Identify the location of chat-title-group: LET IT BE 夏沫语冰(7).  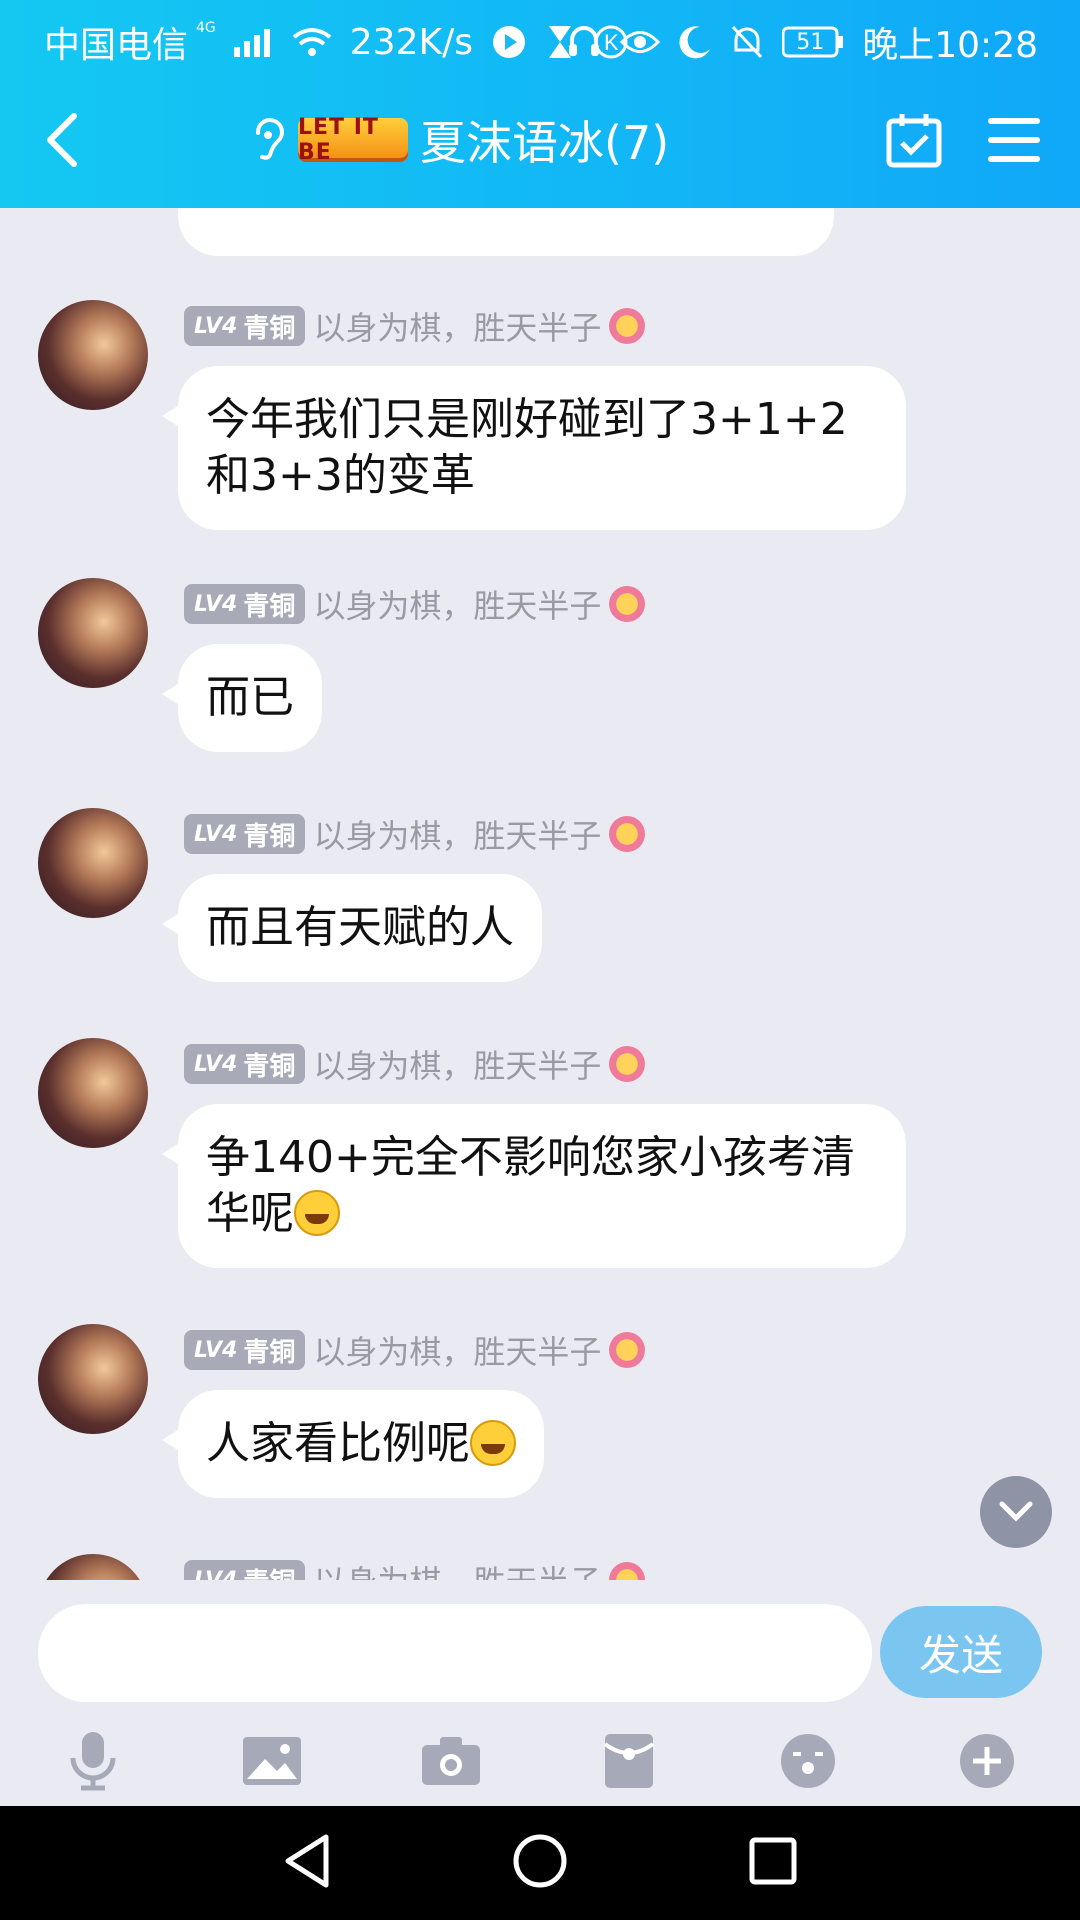
(459, 140).